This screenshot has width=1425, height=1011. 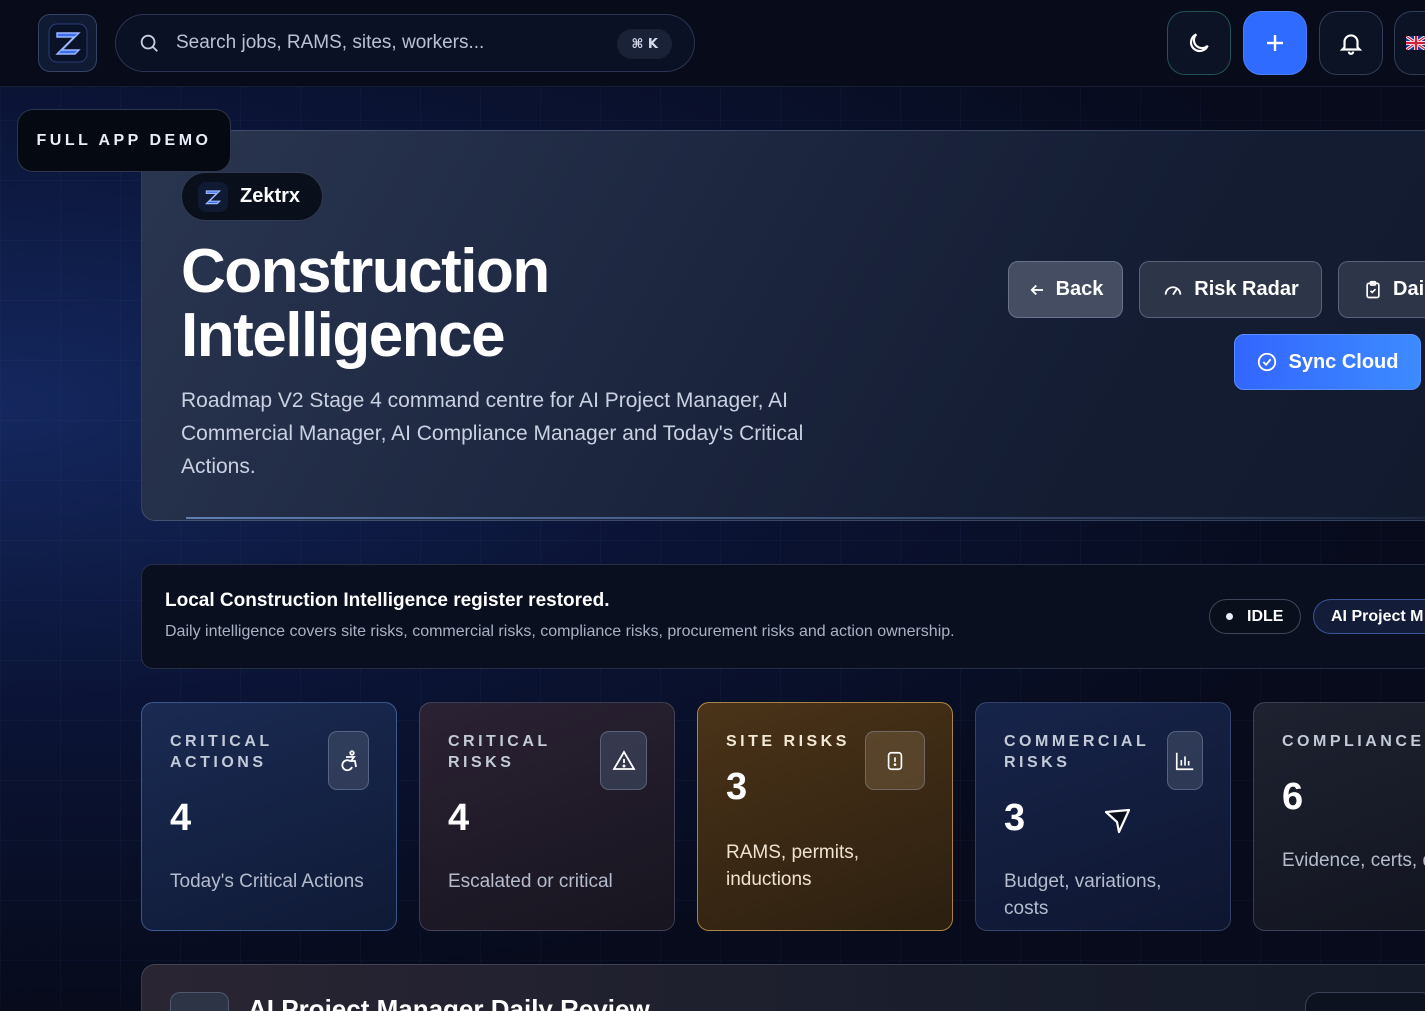 What do you see at coordinates (1265, 616) in the screenshot?
I see `idle-status-label: IDLE` at bounding box center [1265, 616].